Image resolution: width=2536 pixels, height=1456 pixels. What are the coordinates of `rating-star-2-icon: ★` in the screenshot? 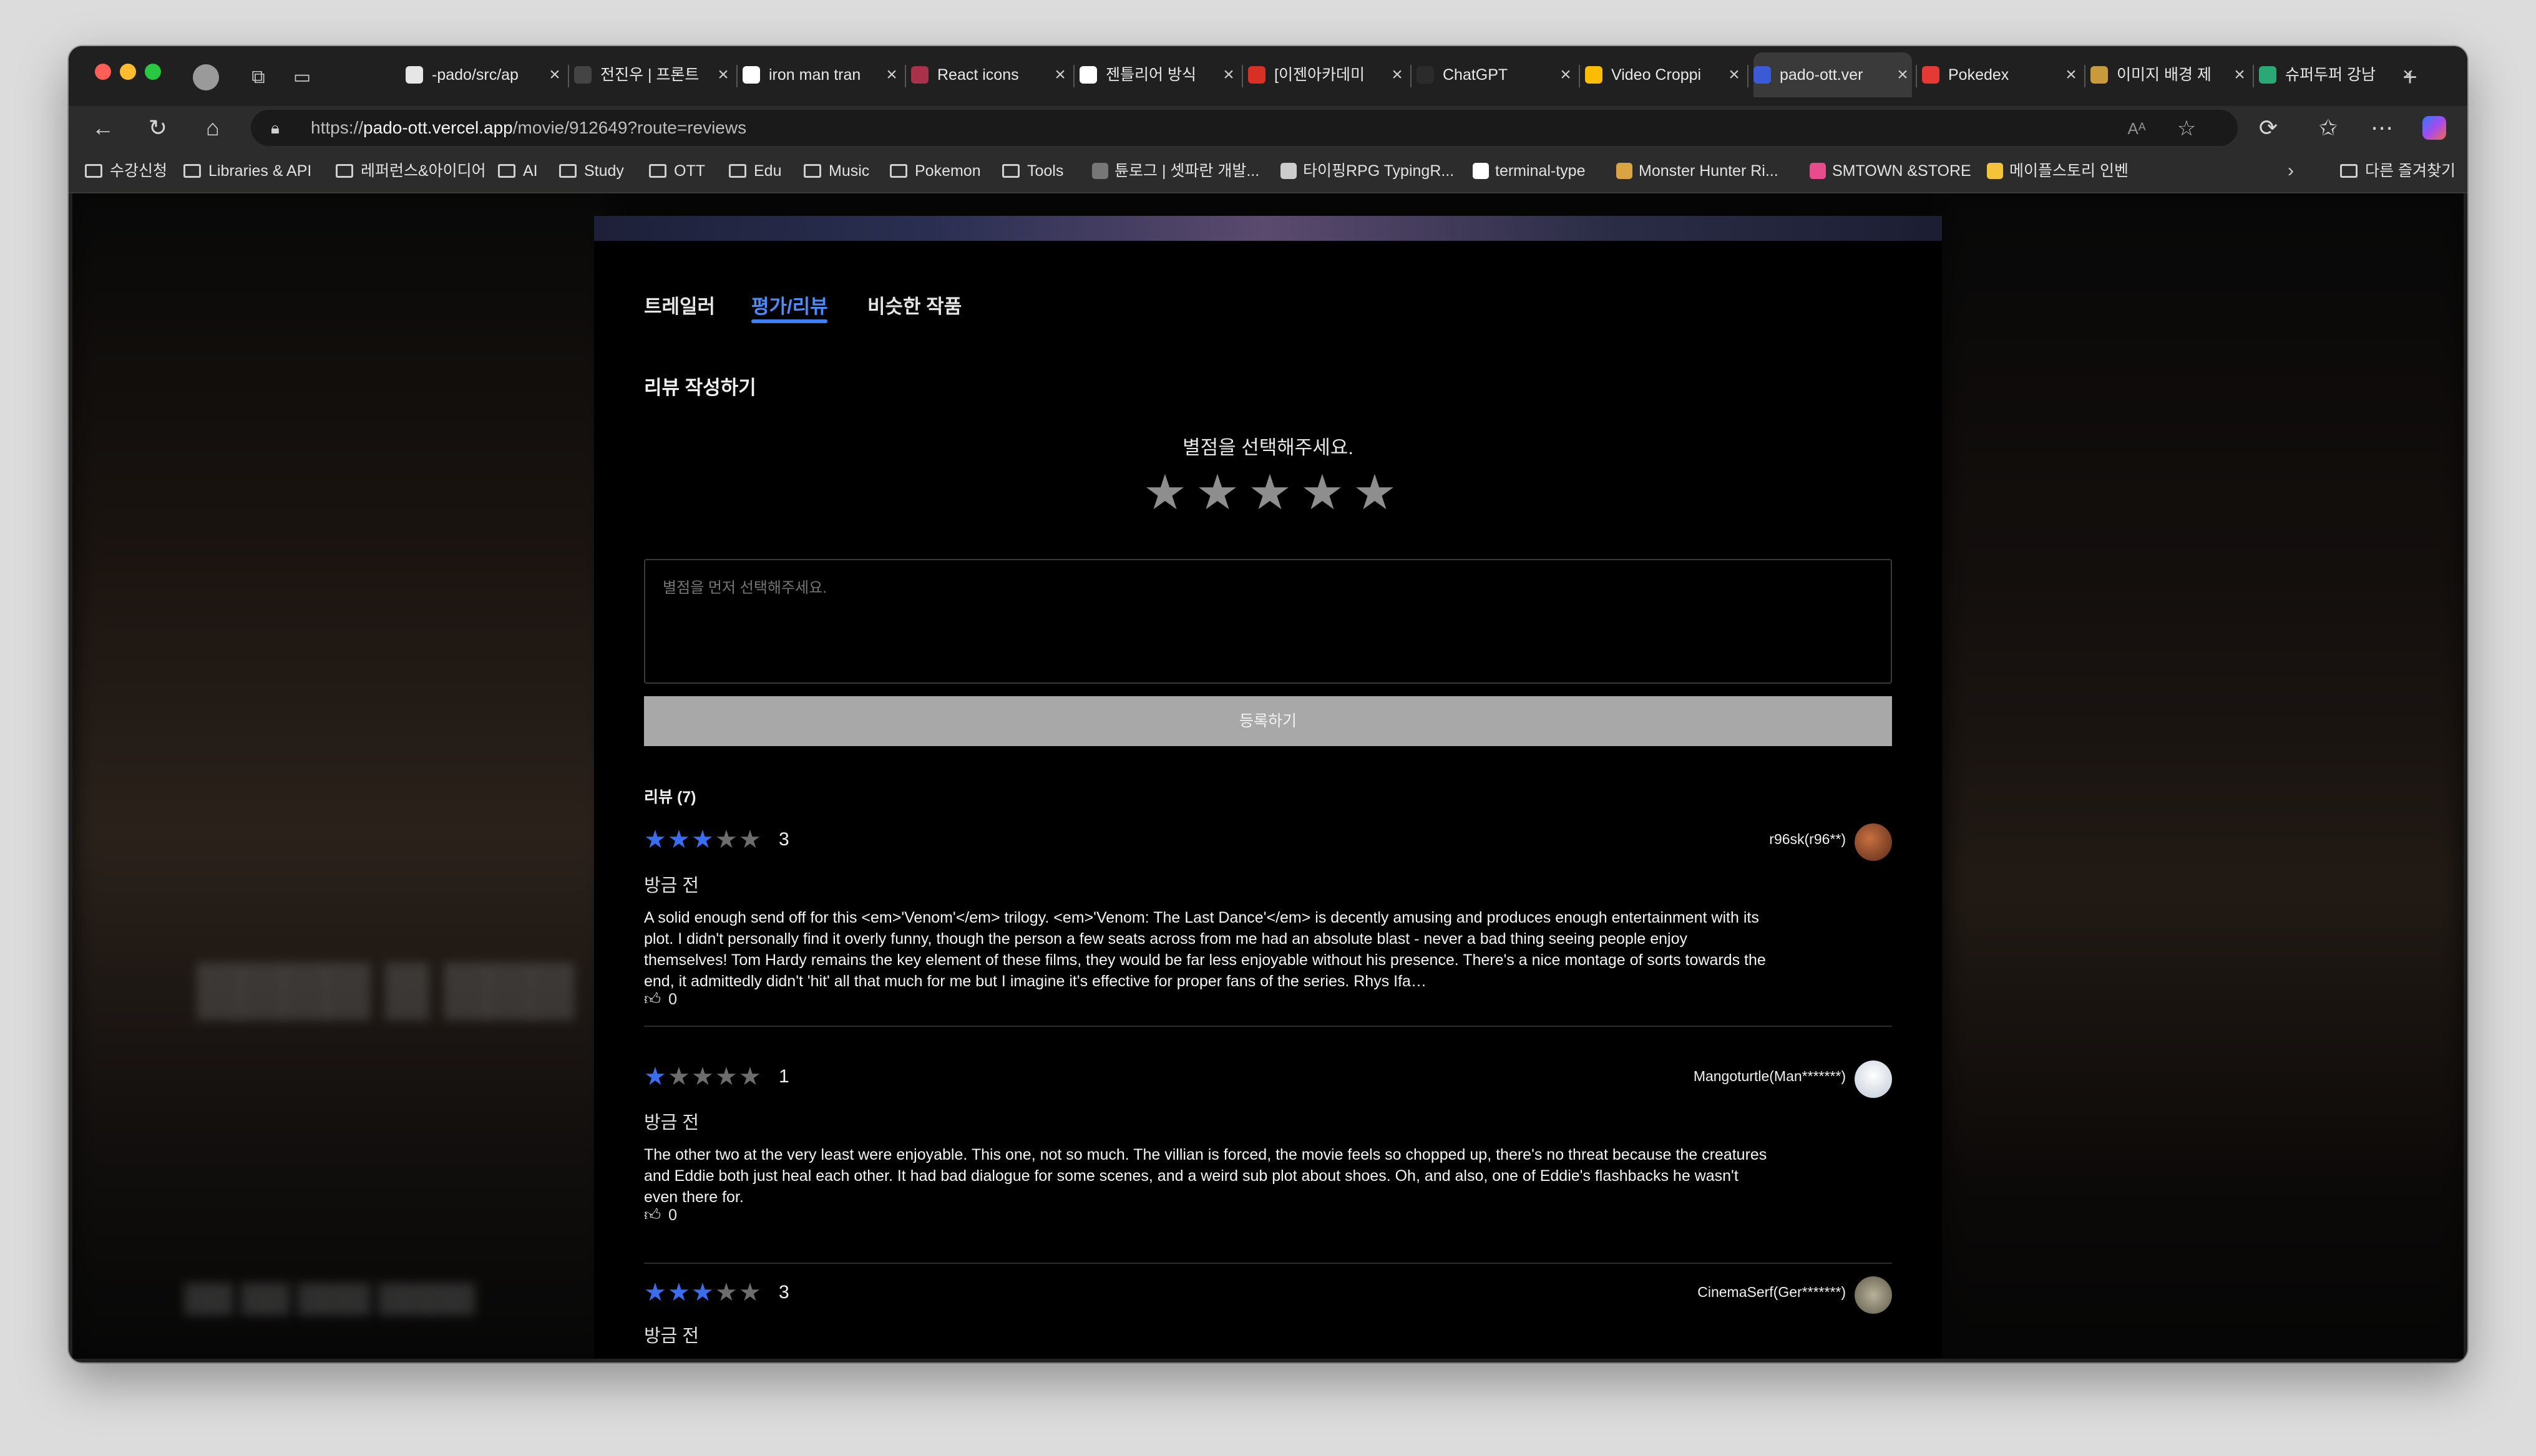 It's located at (1217, 493).